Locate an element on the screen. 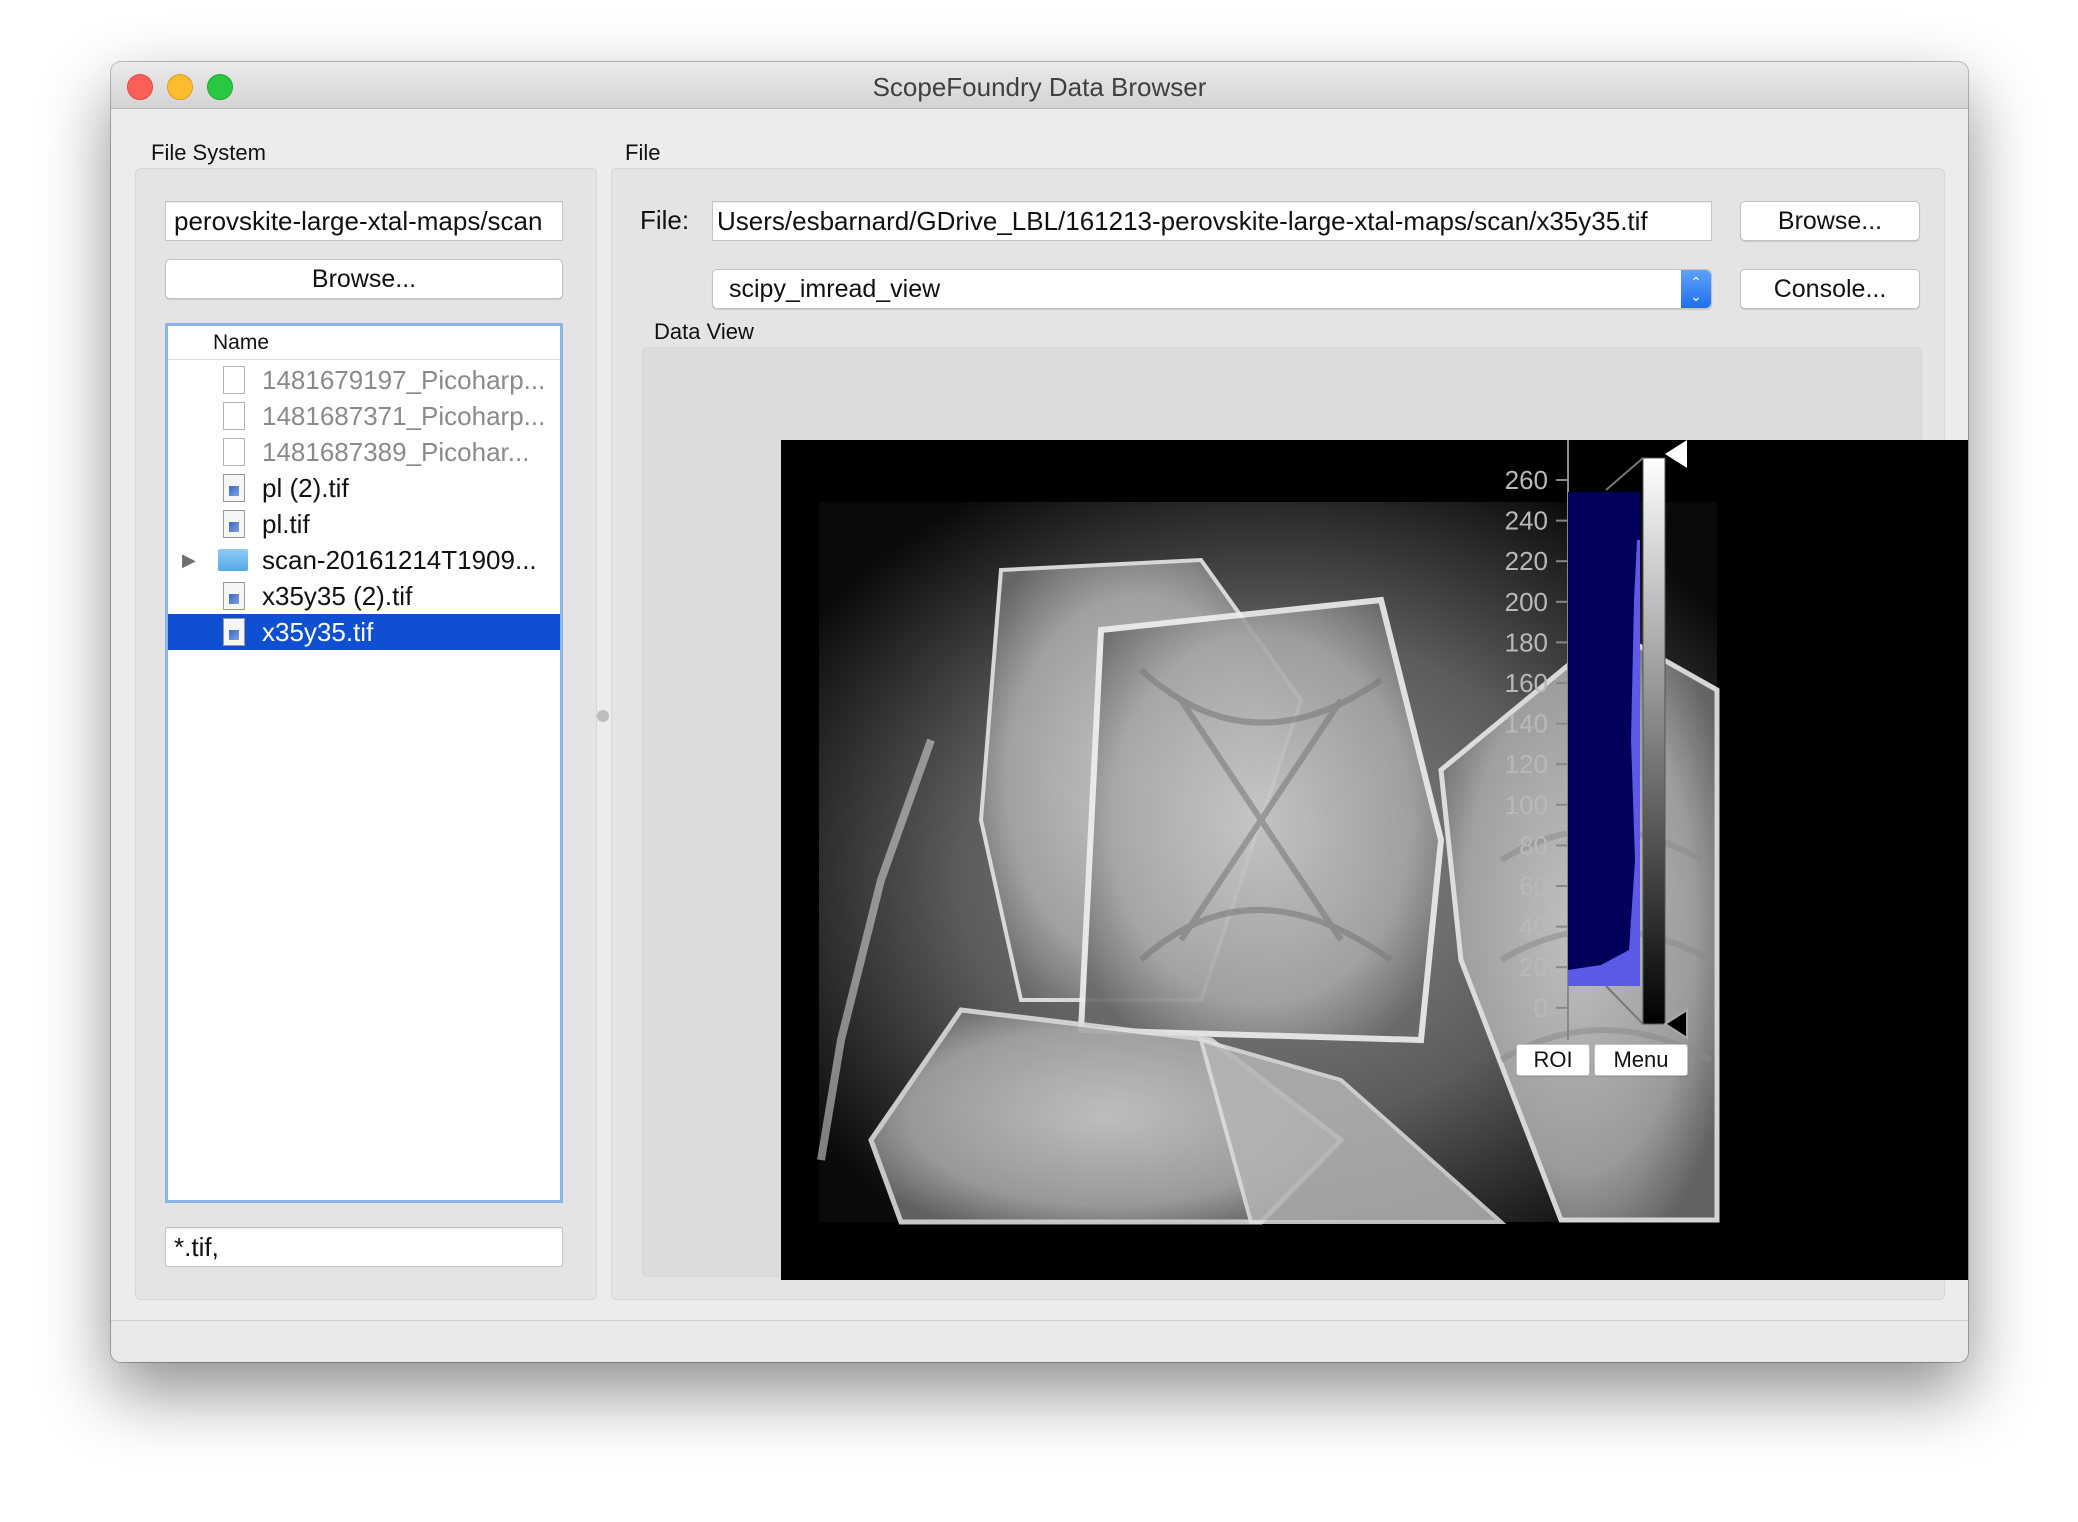 The width and height of the screenshot is (2078, 1522). title-bar: ScopeFoundry Data Browser is located at coordinates (1039, 85).